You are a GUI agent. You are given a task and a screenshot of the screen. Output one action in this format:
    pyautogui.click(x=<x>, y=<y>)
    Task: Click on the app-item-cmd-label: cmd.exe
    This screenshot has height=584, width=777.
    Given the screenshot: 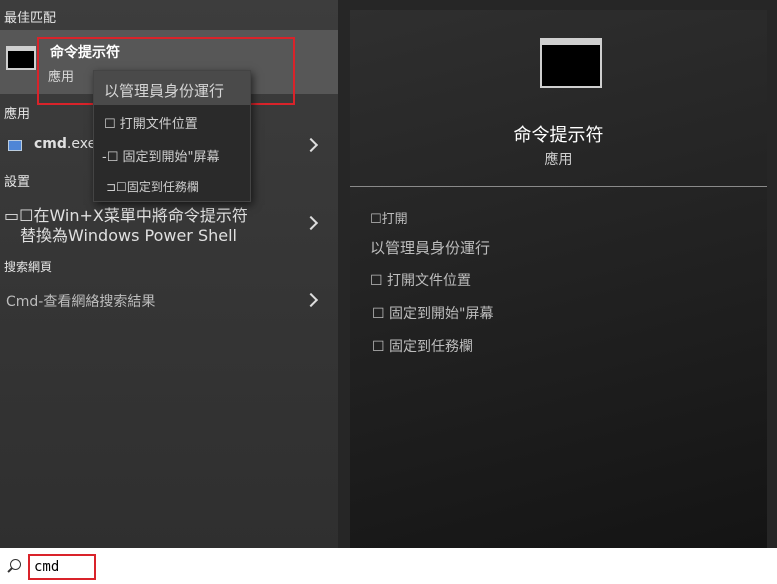 What is the action you would take?
    pyautogui.click(x=65, y=144)
    